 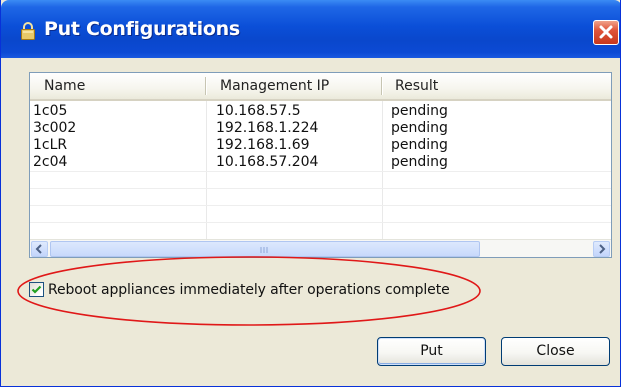 I want to click on cell-management-ip: 192.168.1.224, so click(x=267, y=128).